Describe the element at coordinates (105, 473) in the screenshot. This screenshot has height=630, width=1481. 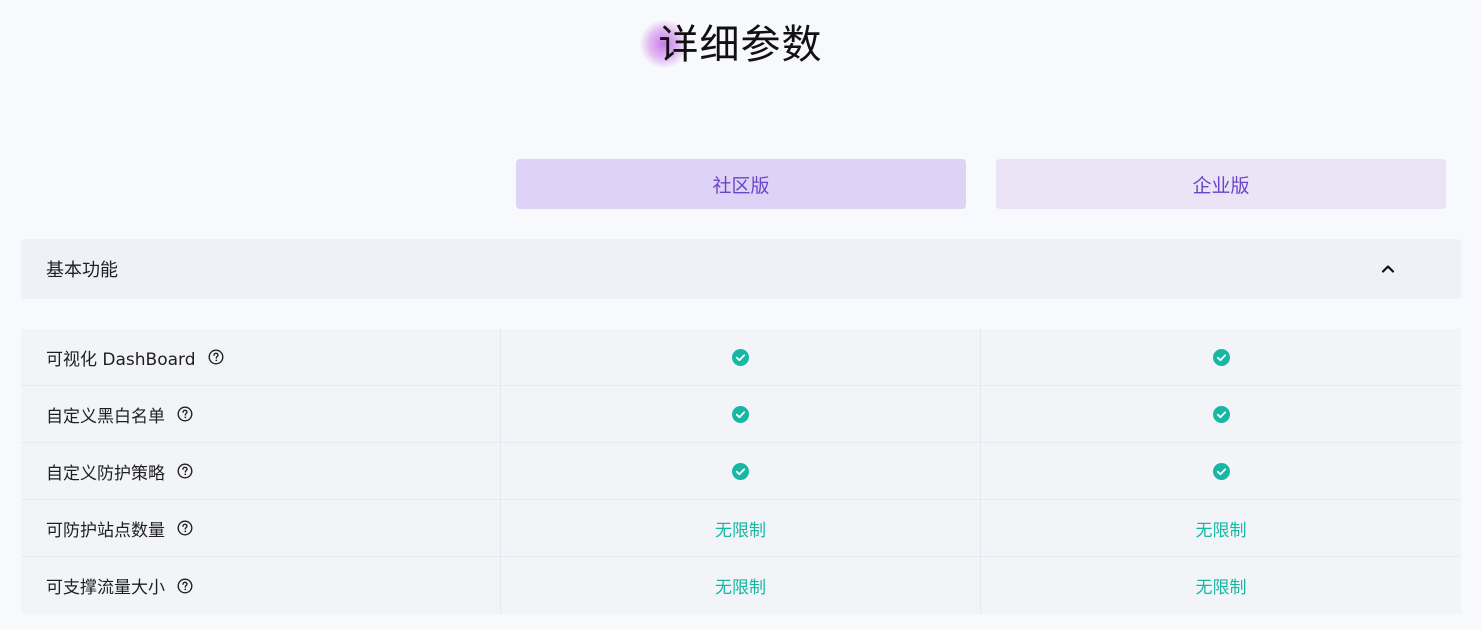
I see `feature-label: 自定义防护策略` at that location.